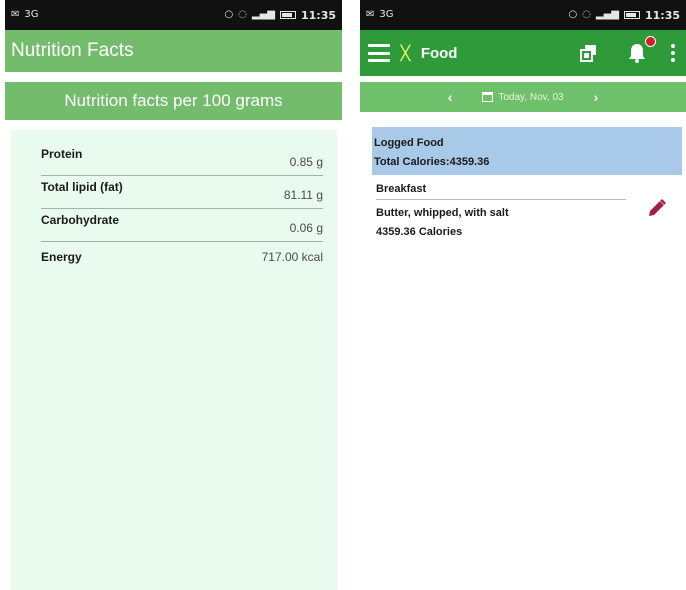 The width and height of the screenshot is (686, 590). I want to click on nutrient-label: Protein, so click(62, 154).